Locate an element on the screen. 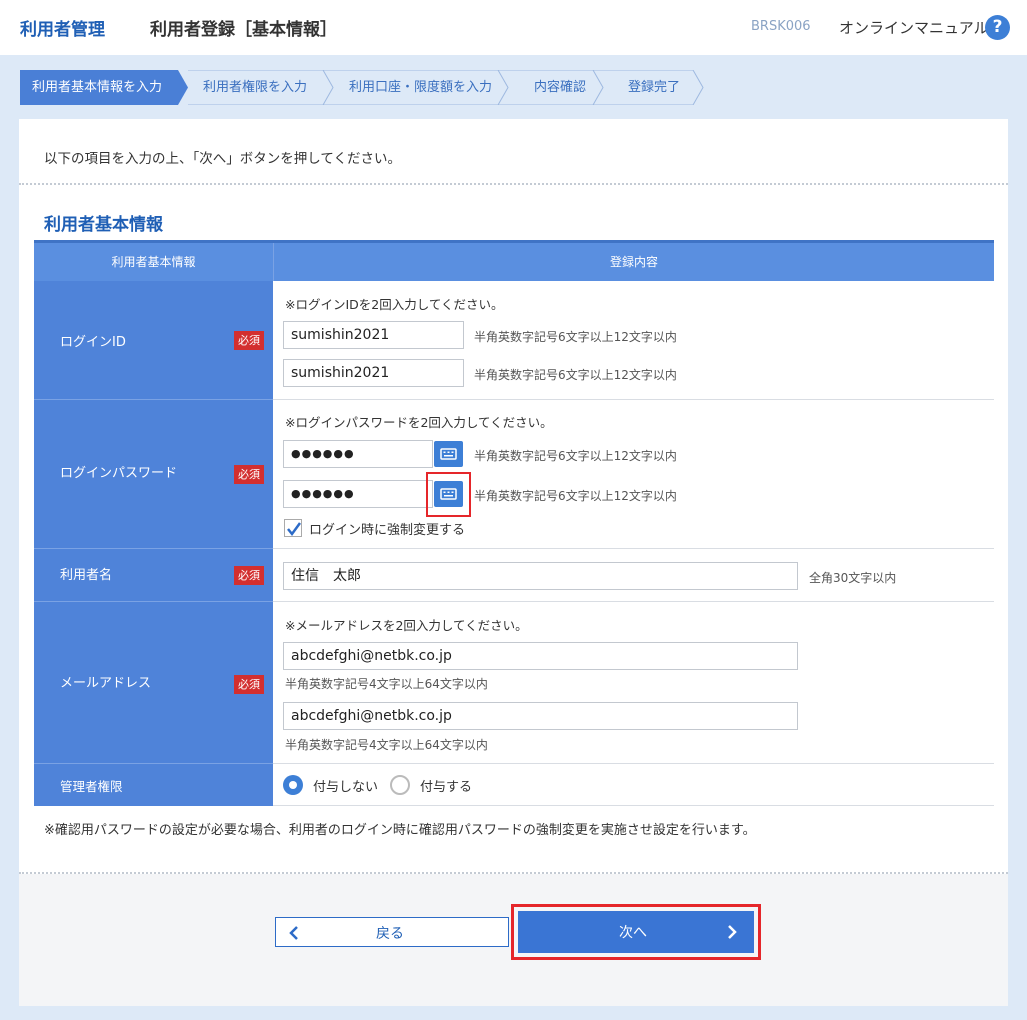 The width and height of the screenshot is (1027, 1020). step-3: 利用口座・限度額を入力 is located at coordinates (421, 87).